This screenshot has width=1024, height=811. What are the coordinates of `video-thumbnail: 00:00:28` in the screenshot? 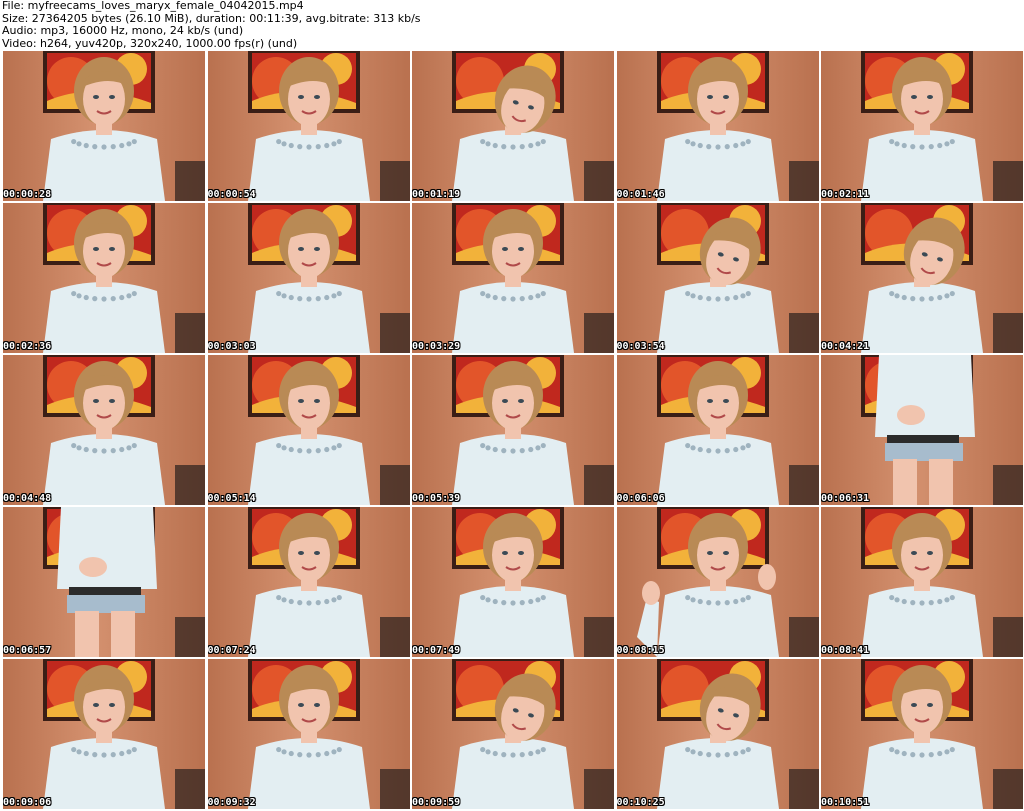 It's located at (104, 126).